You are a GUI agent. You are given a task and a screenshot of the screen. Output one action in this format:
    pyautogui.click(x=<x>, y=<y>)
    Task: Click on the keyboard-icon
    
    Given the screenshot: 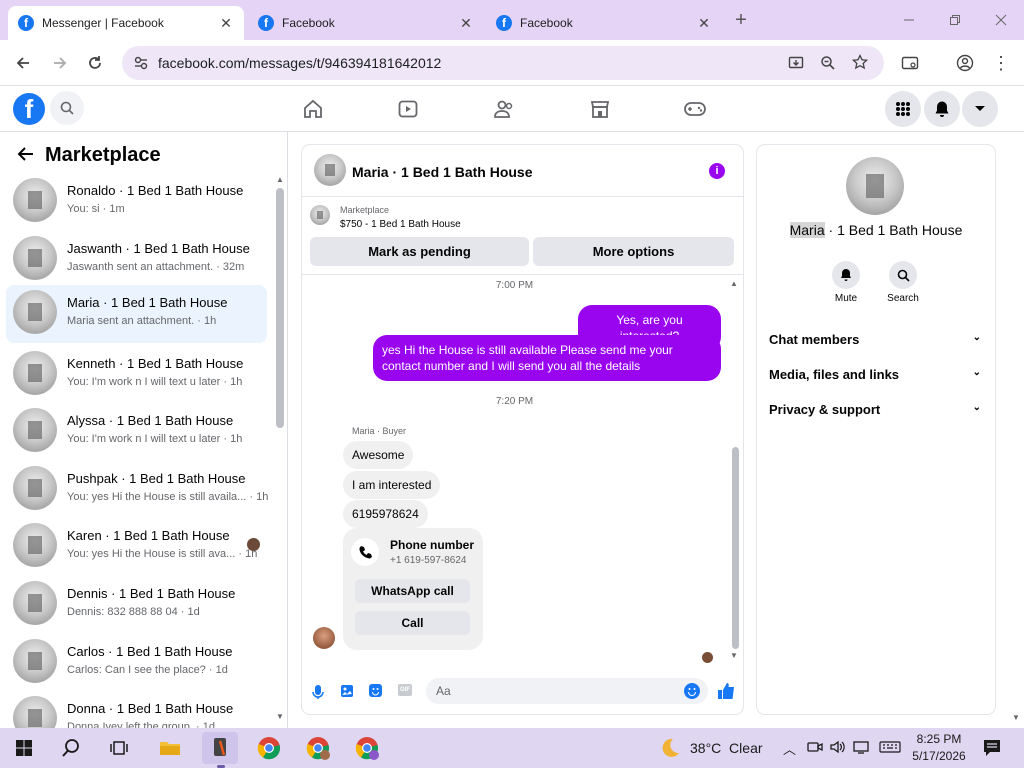 What is the action you would take?
    pyautogui.click(x=890, y=747)
    